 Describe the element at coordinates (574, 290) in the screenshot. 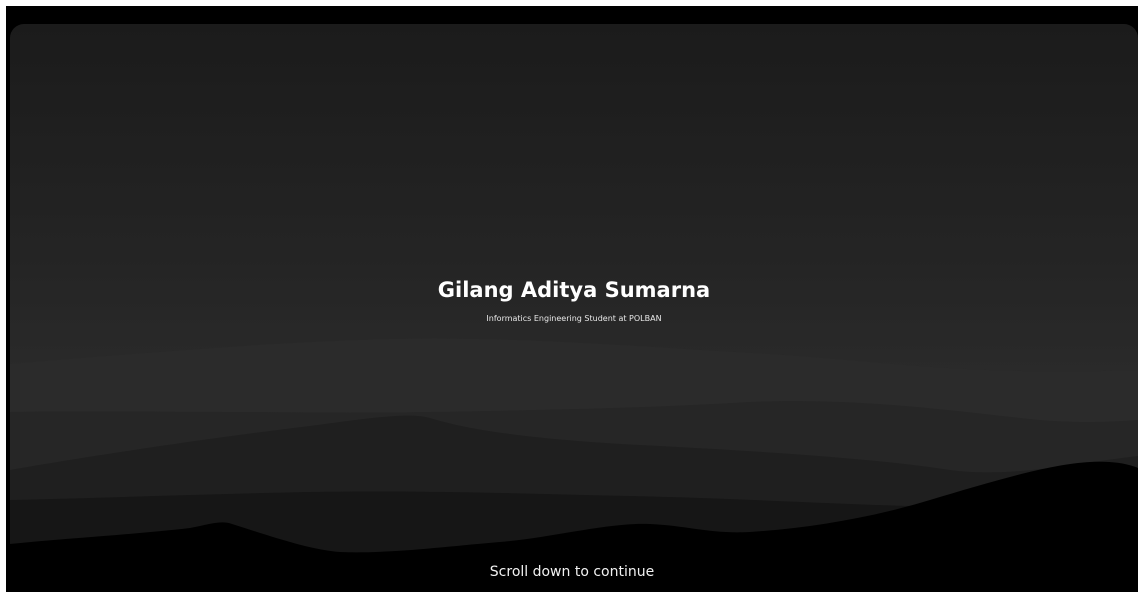

I see `hero-title: Gilang Aditya Sumarna` at that location.